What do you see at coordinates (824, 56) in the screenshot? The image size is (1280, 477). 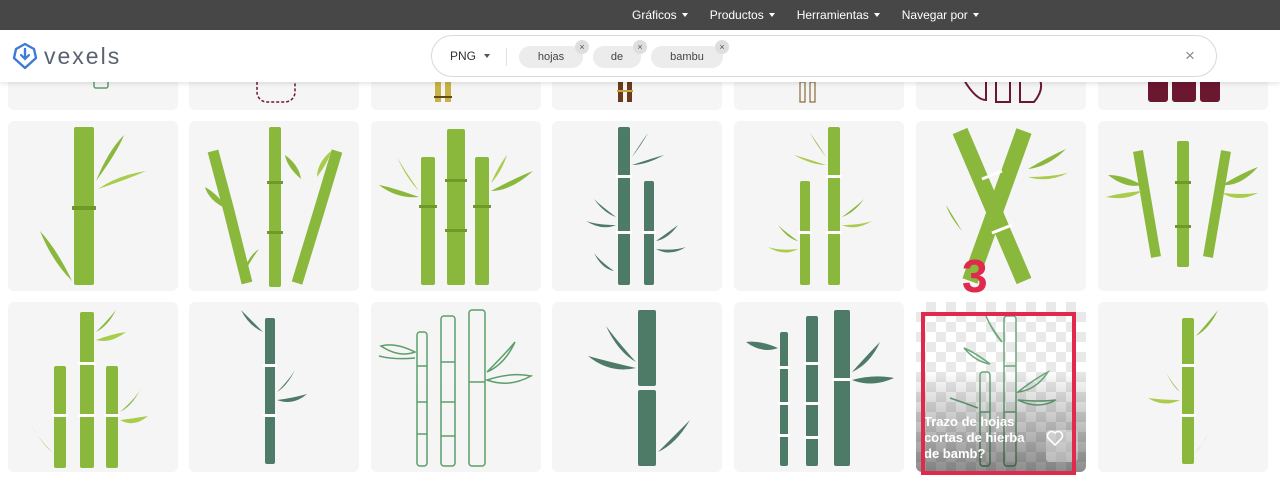 I see `search-bar: PNG hojas × de × bambu × ×` at bounding box center [824, 56].